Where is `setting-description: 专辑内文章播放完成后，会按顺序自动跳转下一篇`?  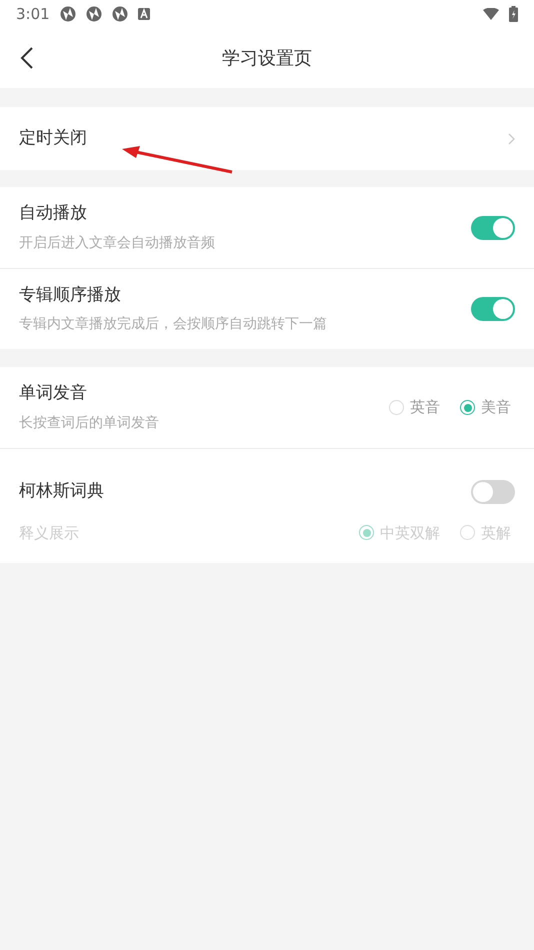
setting-description: 专辑内文章播放完成后，会按顺序自动跳转下一篇 is located at coordinates (173, 324).